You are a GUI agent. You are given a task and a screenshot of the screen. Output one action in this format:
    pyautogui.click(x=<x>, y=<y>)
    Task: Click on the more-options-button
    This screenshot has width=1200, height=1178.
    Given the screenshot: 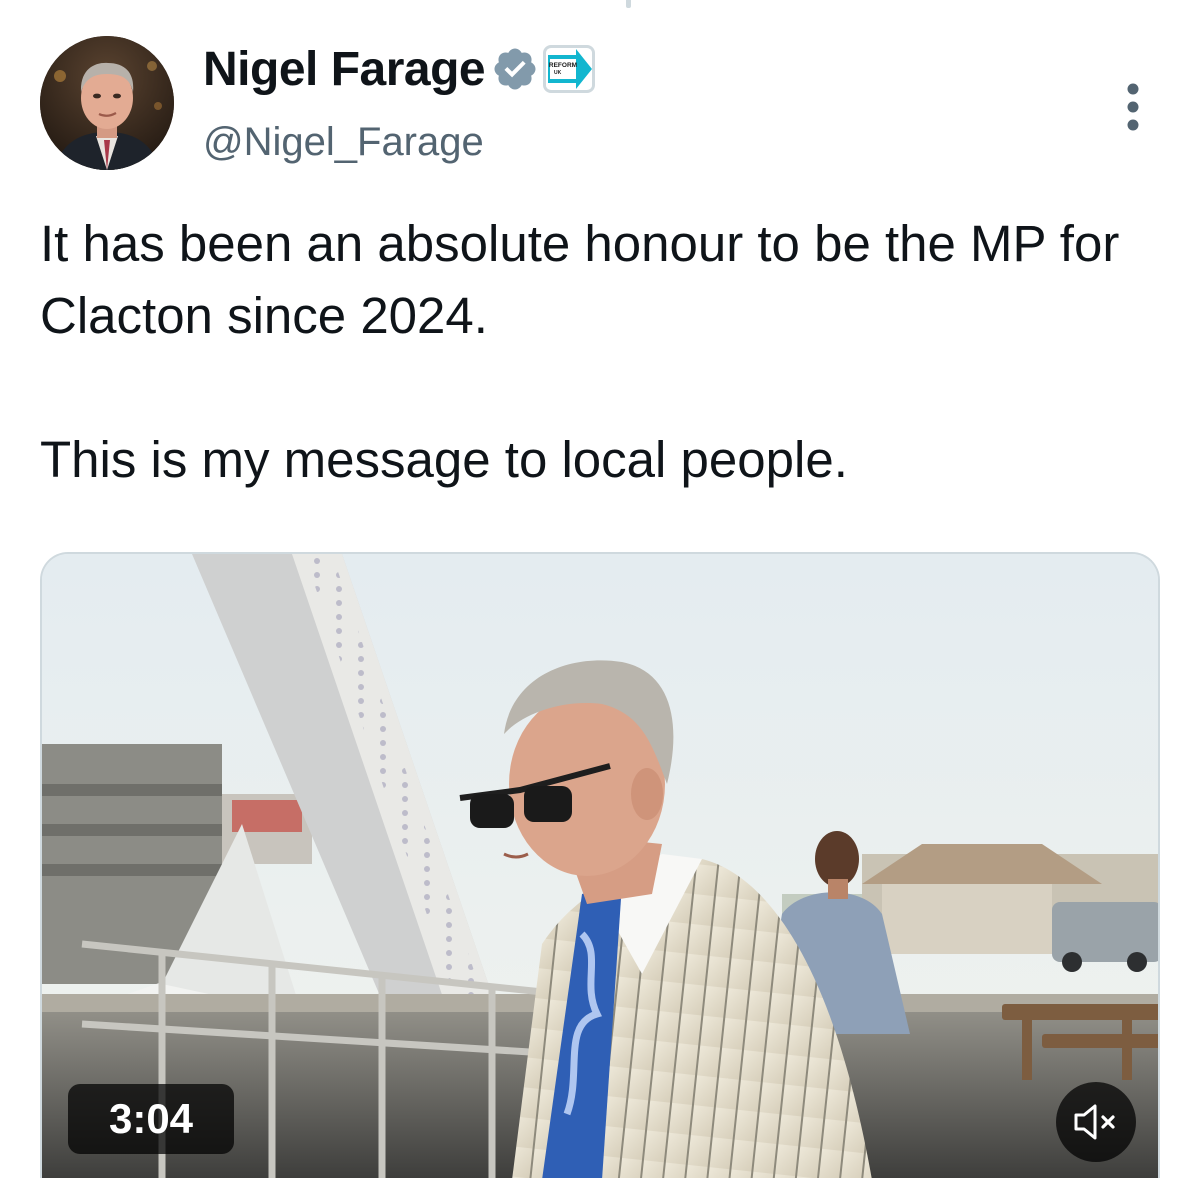 What is the action you would take?
    pyautogui.click(x=1133, y=107)
    